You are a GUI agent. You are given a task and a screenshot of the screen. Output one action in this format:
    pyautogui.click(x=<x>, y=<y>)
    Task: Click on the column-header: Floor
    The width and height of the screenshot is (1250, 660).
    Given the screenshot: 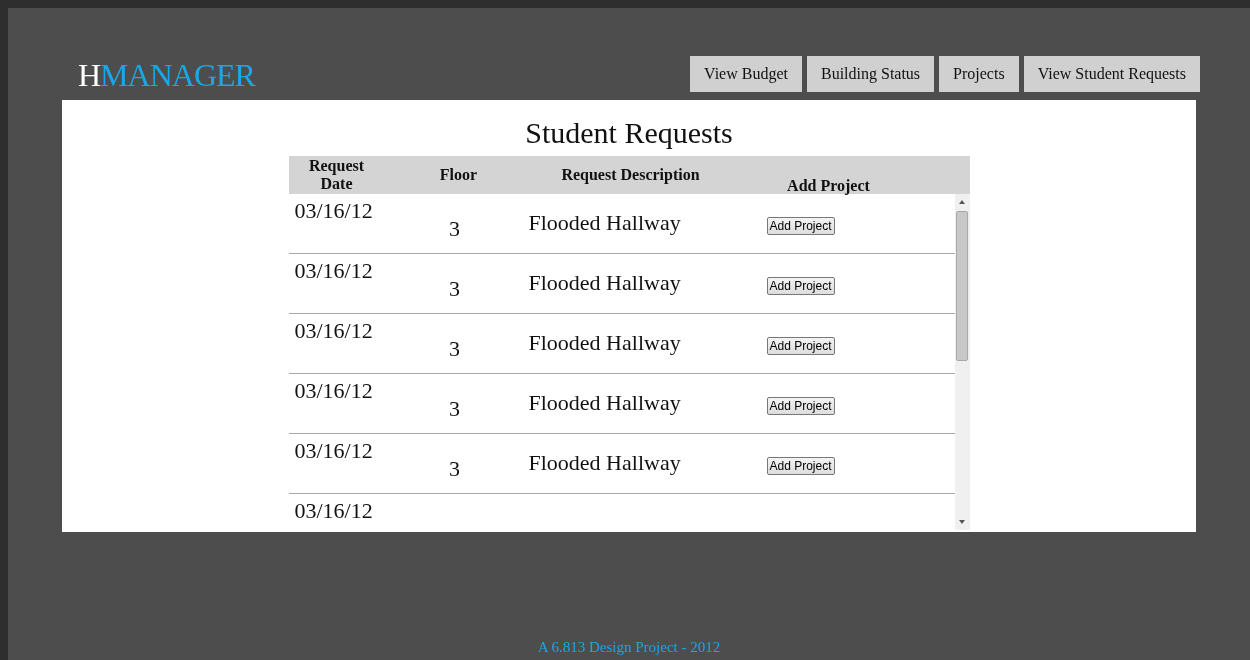 What is the action you would take?
    pyautogui.click(x=458, y=175)
    